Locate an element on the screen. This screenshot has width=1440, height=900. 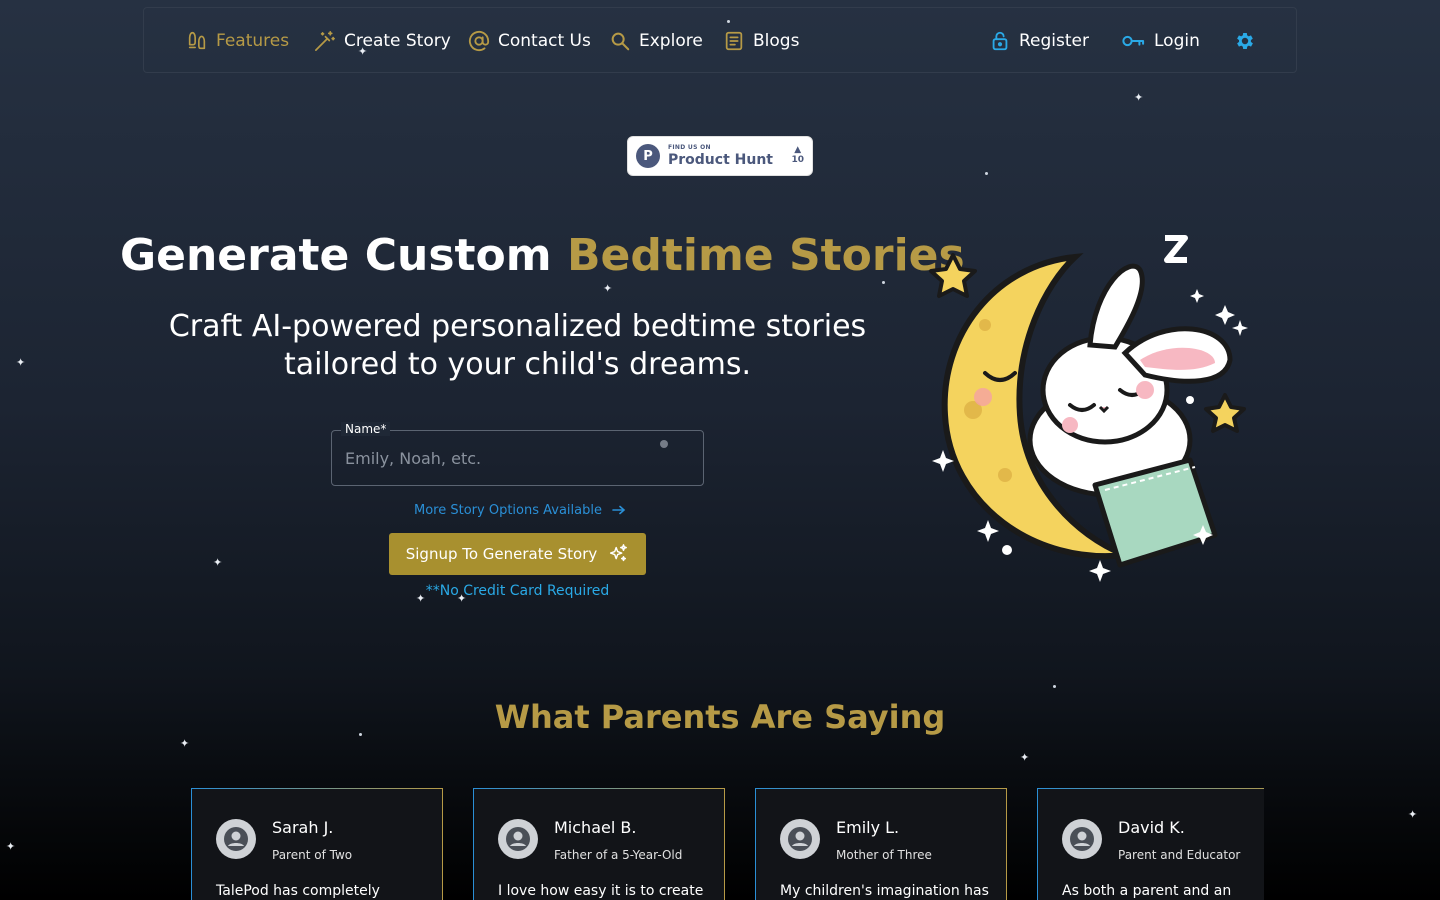
nav-register: Register is located at coordinates (1039, 41).